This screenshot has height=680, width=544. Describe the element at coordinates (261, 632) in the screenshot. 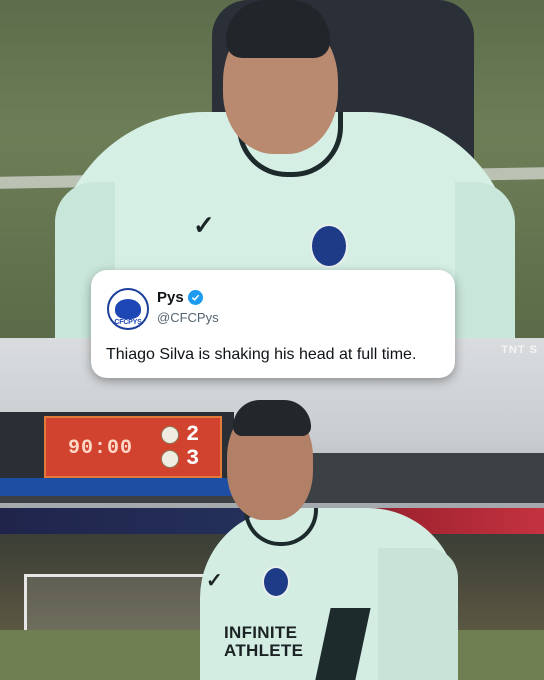

I see `sponsor-line-1: INFINITE` at that location.